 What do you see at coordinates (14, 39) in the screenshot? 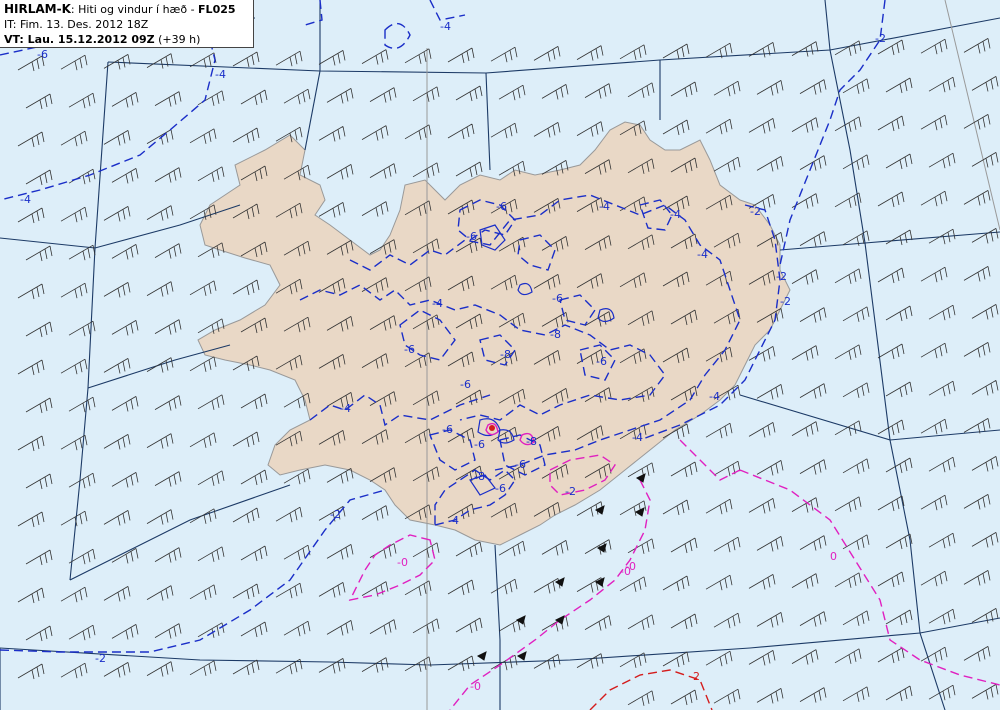
I see `valid-time-label: VT:` at bounding box center [14, 39].